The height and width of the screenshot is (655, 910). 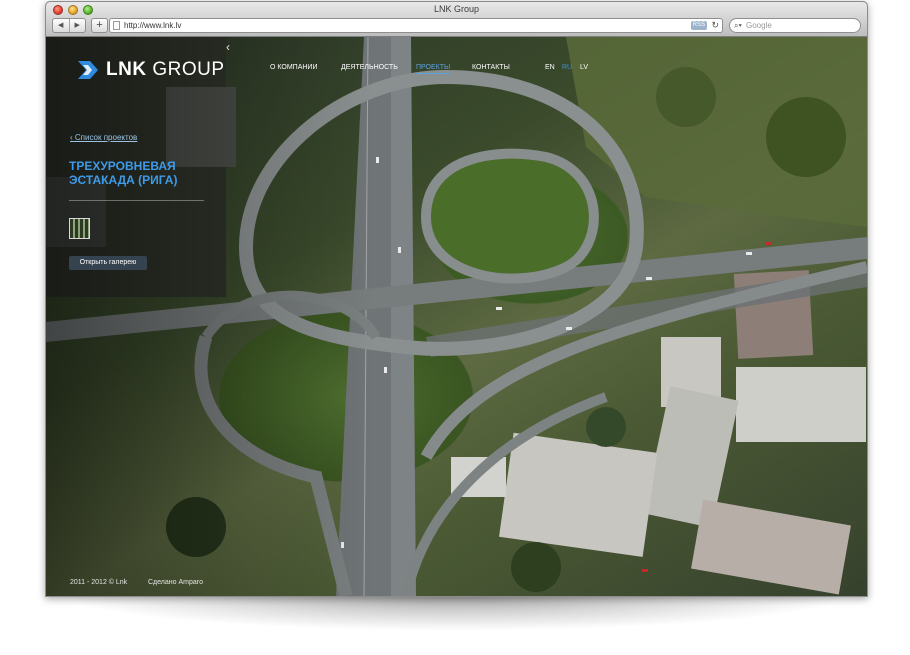 What do you see at coordinates (584, 67) in the screenshot?
I see `lang-lv: LV` at bounding box center [584, 67].